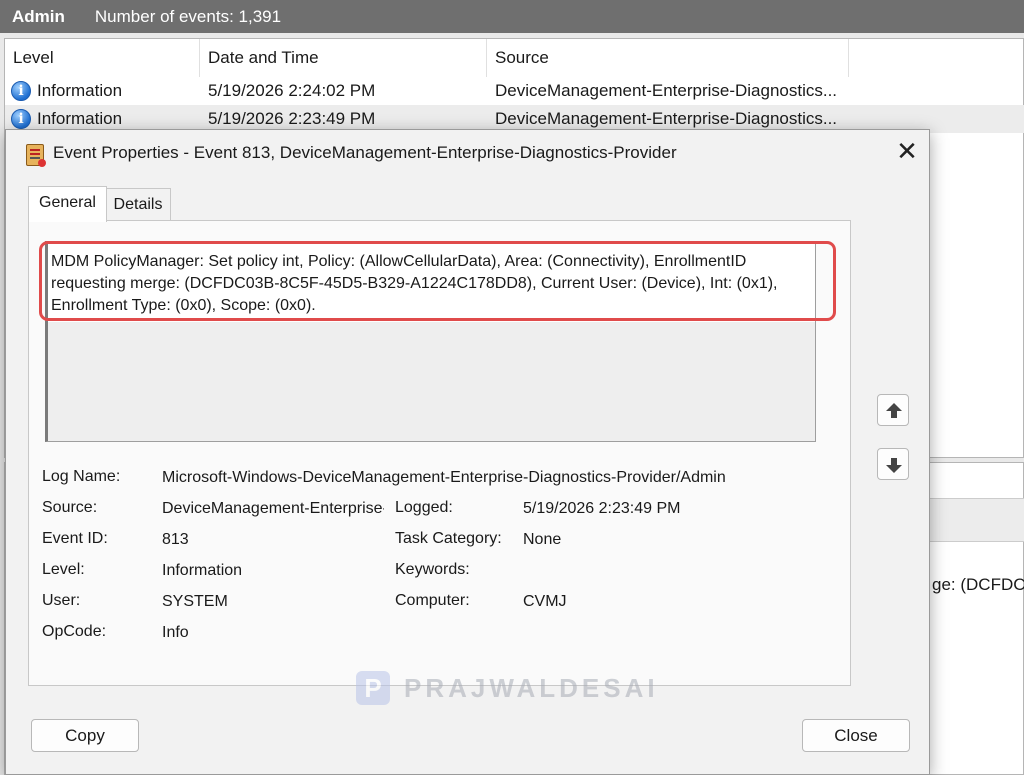  Describe the element at coordinates (448, 538) in the screenshot. I see `task-category-label: Task Category:` at that location.